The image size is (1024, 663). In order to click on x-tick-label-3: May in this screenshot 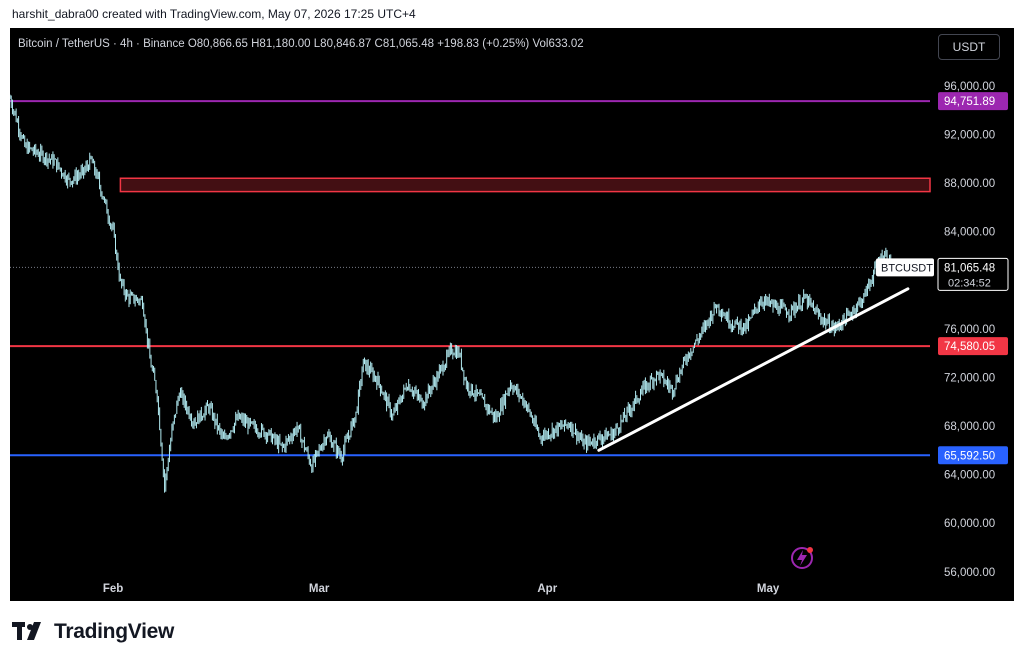, I will do `click(768, 589)`.